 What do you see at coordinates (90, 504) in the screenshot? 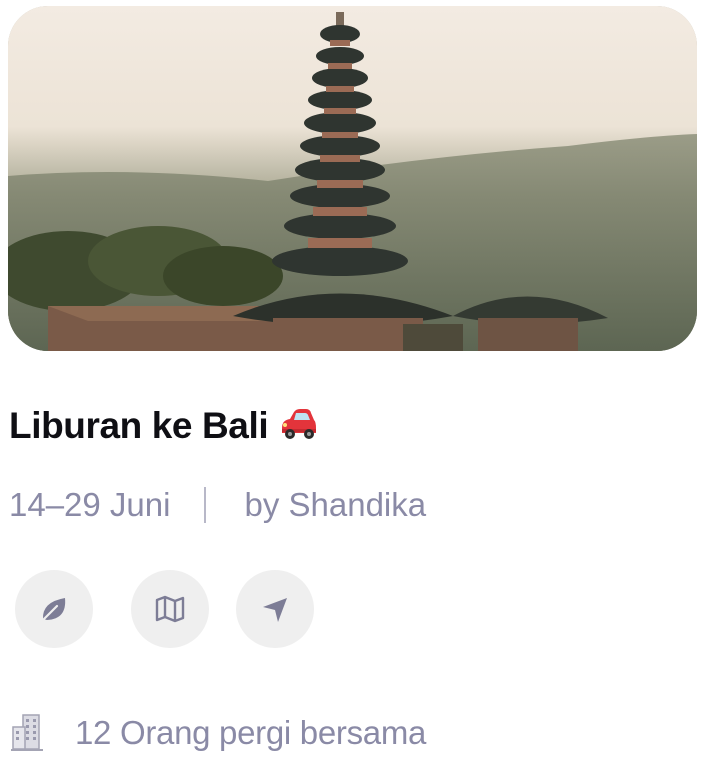
I see `trip-dates: 14–29 Juni` at bounding box center [90, 504].